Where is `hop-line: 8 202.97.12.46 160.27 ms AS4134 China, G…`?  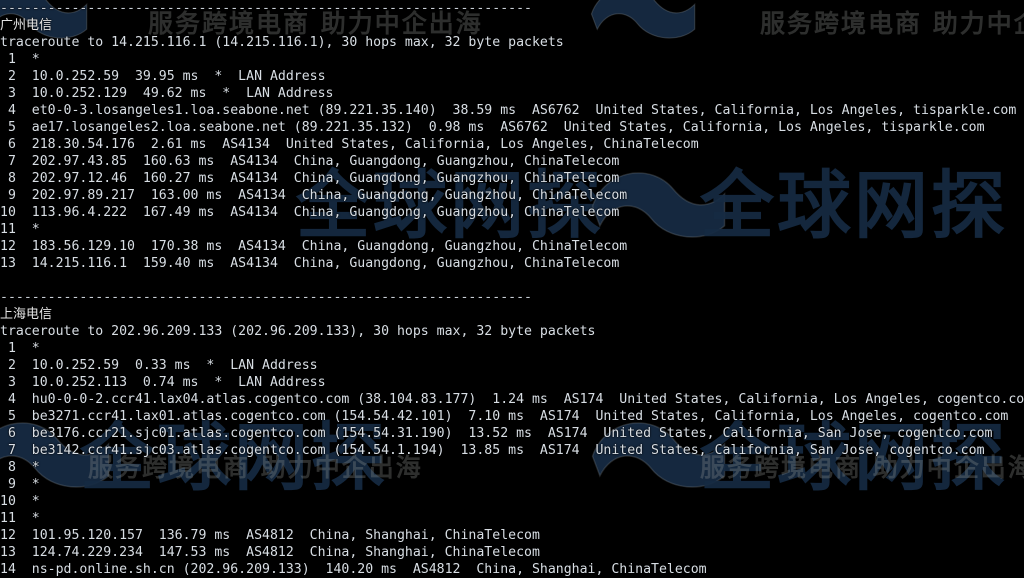
hop-line: 8 202.97.12.46 160.27 ms AS4134 China, G… is located at coordinates (310, 178).